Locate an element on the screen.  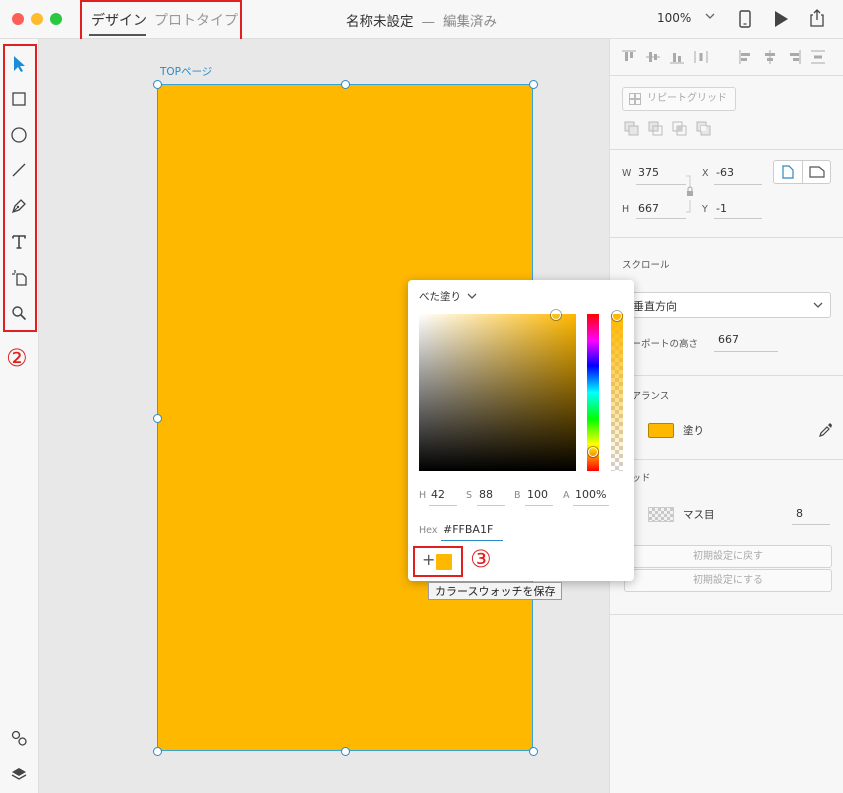
resize-handle-bottom is located at coordinates (345, 751).